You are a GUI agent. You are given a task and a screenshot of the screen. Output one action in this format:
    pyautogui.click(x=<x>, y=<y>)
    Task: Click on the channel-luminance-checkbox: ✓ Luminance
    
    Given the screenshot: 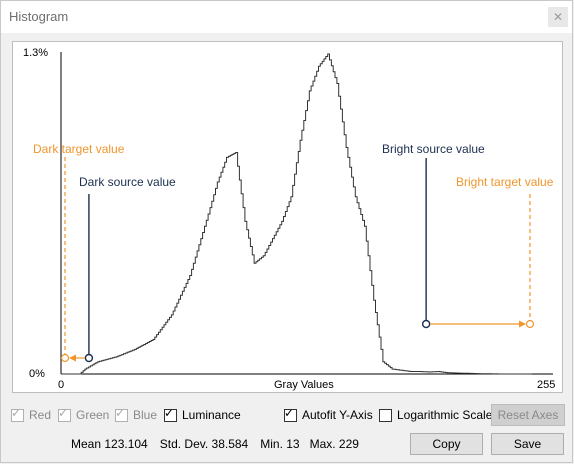 What is the action you would take?
    pyautogui.click(x=202, y=415)
    